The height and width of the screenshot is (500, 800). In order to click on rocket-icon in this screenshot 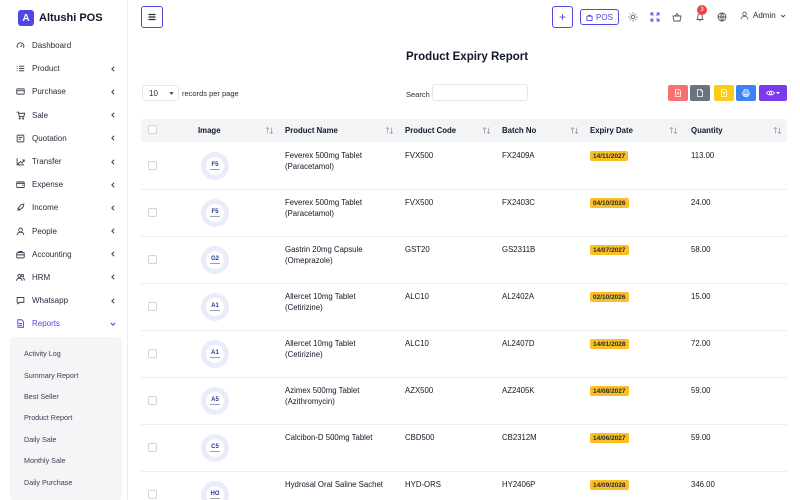, I will do `click(20, 207)`.